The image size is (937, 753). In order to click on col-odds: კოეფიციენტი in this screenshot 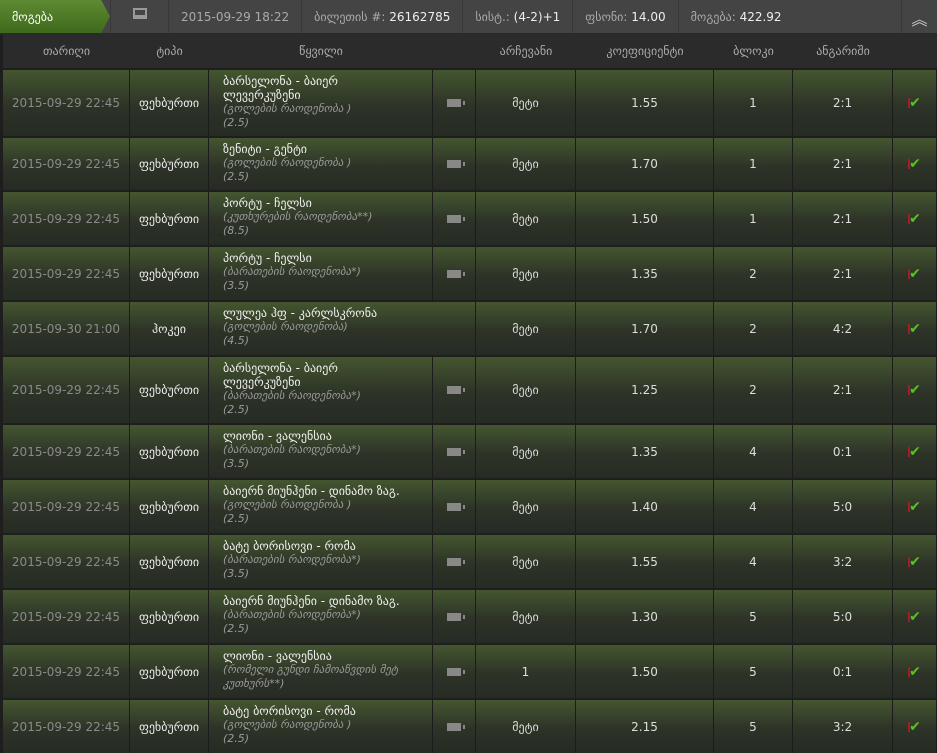, I will do `click(645, 51)`.